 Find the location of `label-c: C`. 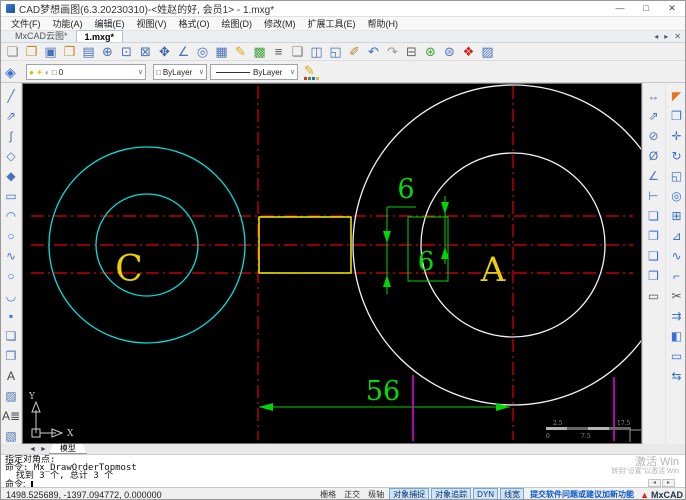

label-c: C is located at coordinates (129, 269).